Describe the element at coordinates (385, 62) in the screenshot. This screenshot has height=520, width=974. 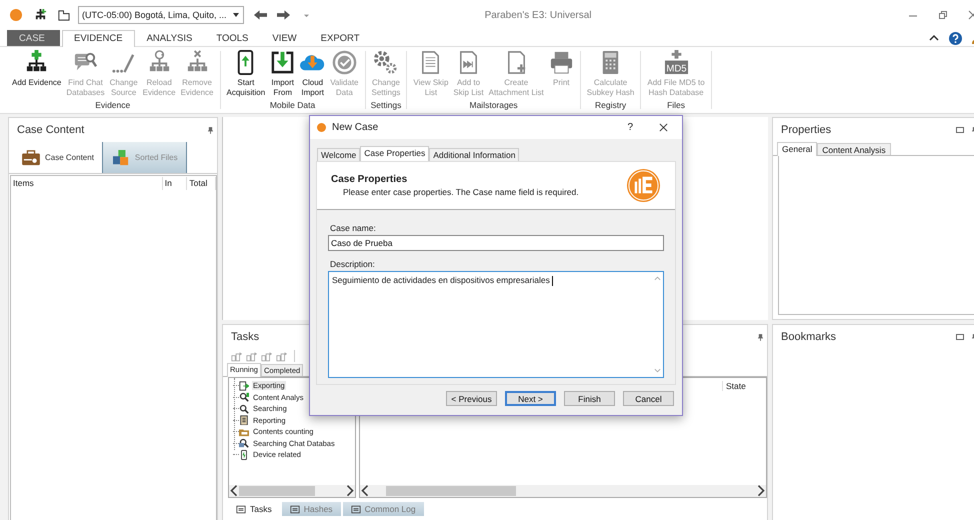
I see `gears-icon` at that location.